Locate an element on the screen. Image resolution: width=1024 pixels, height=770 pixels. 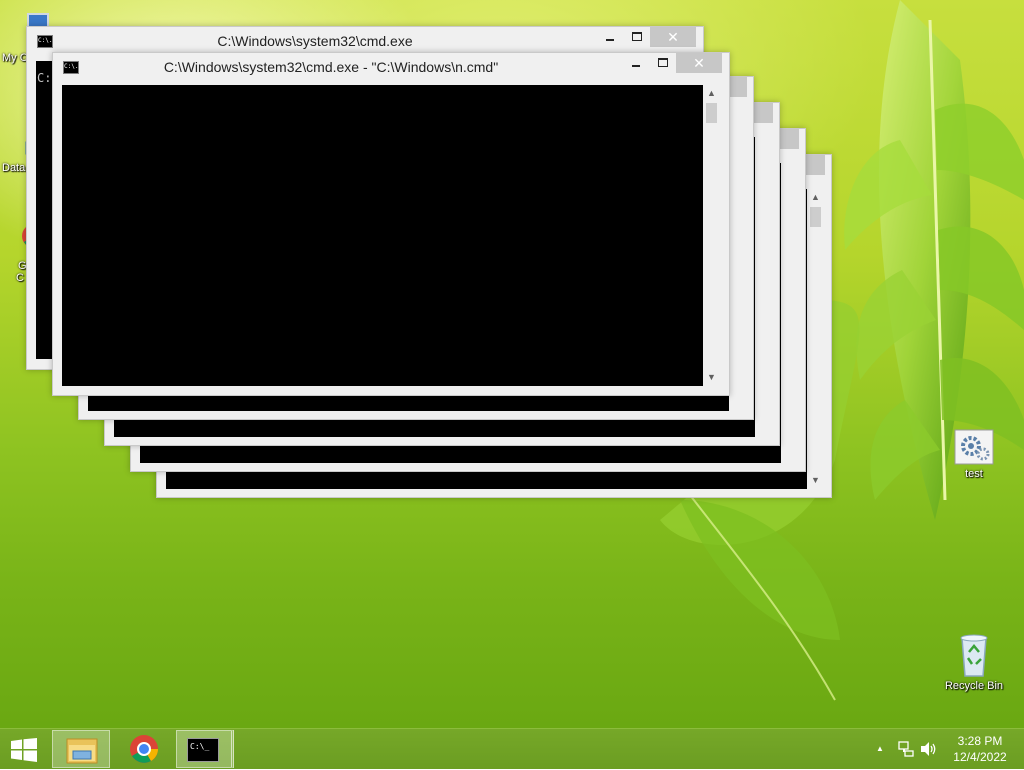
show-hidden-icons-button: ▲ is located at coordinates (880, 749).